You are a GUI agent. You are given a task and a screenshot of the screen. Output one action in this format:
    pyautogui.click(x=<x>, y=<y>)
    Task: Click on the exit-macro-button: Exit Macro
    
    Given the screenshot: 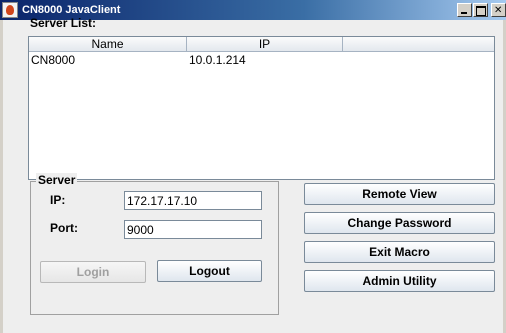 What is the action you would take?
    pyautogui.click(x=399, y=252)
    